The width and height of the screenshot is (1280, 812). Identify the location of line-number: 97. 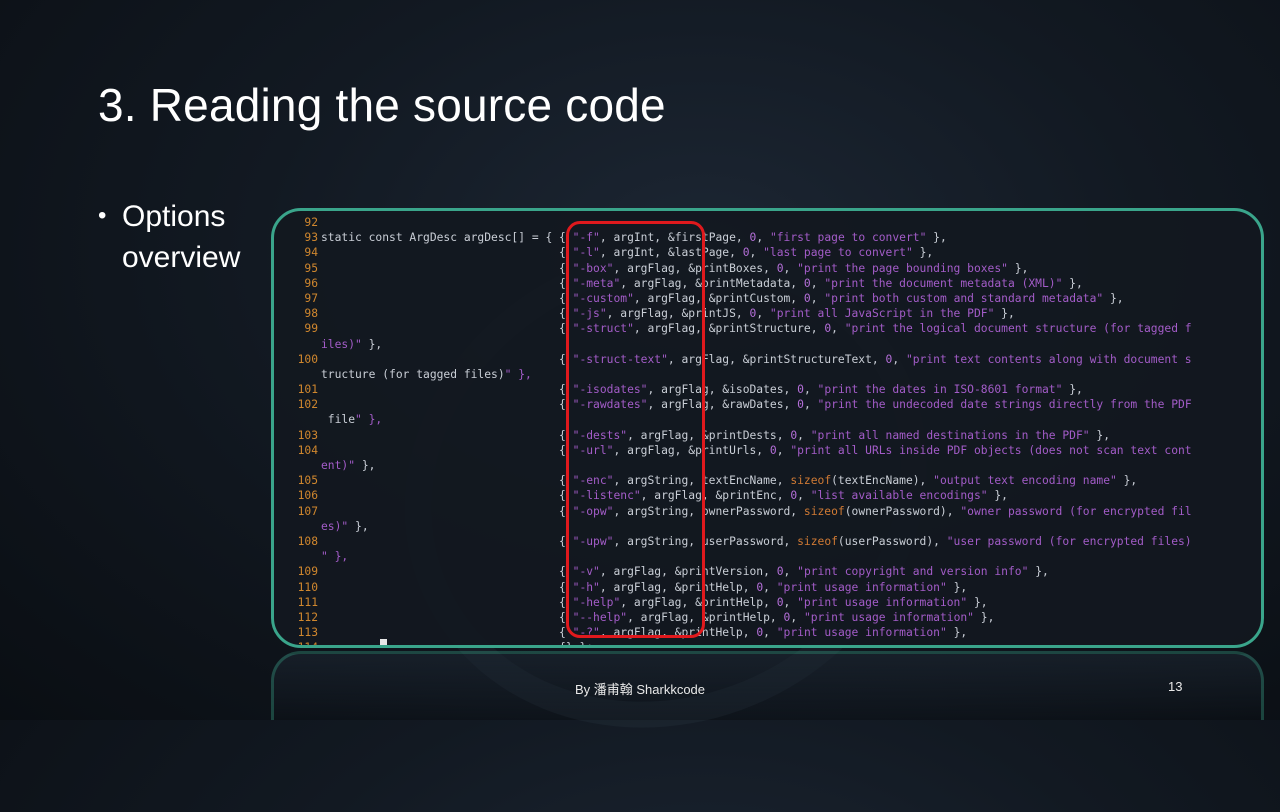
(311, 298).